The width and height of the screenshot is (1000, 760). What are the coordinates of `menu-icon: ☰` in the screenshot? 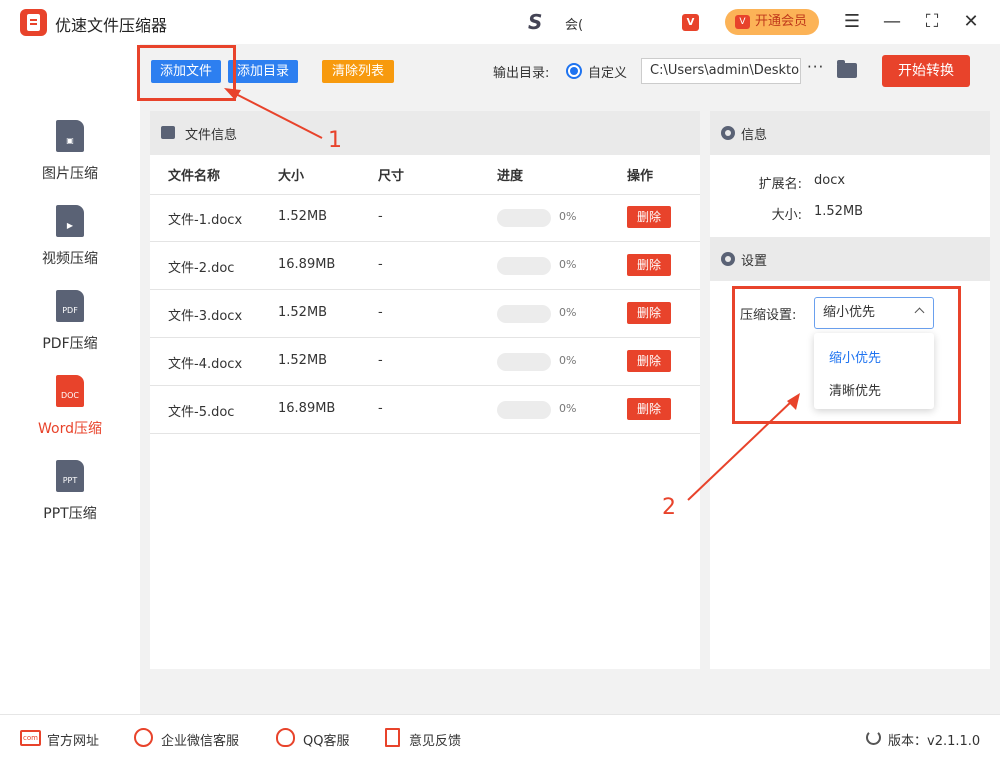 It's located at (852, 22).